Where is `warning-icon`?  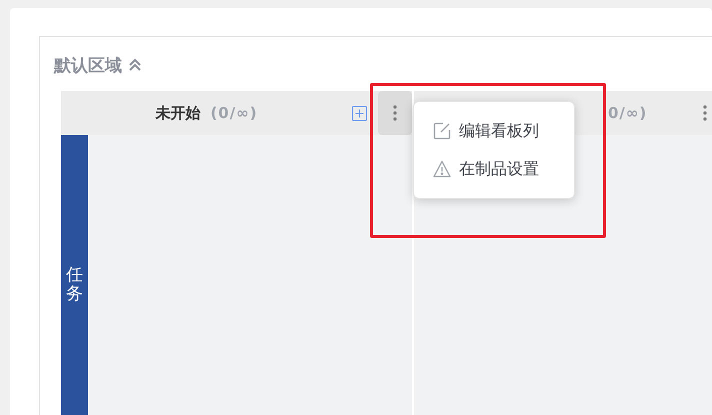
warning-icon is located at coordinates (442, 169).